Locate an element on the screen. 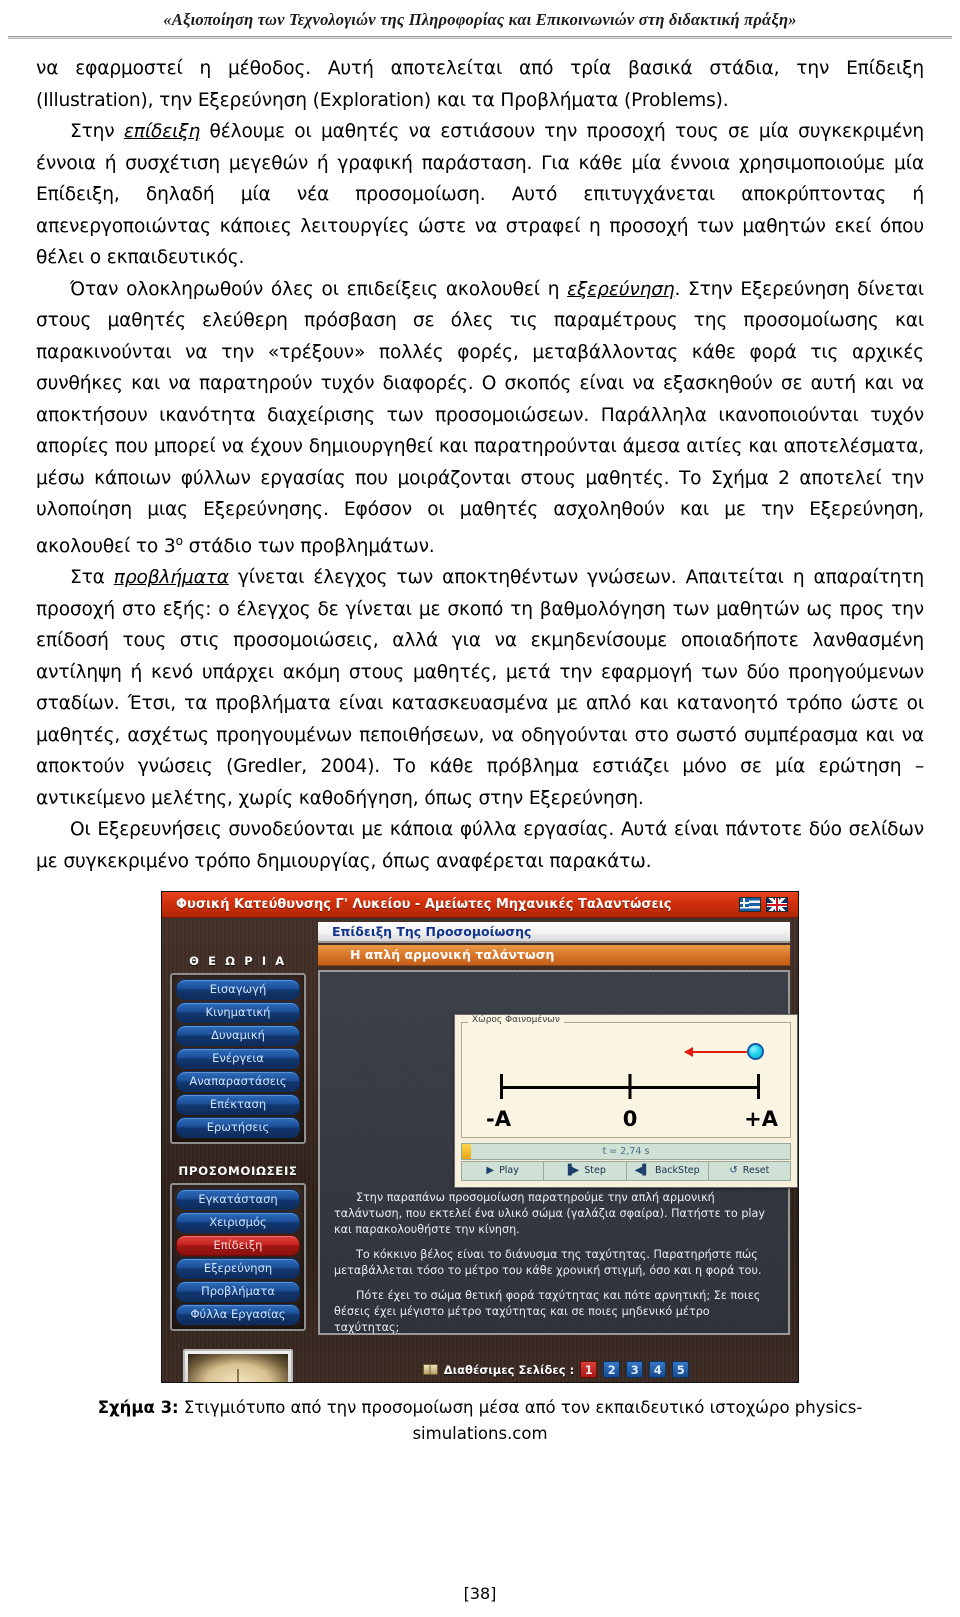 Image resolution: width=960 pixels, height=1617 pixels. available-pages-bar: Διαθέσιμες Σελίδες : 1 2 3 4 5 is located at coordinates (556, 1370).